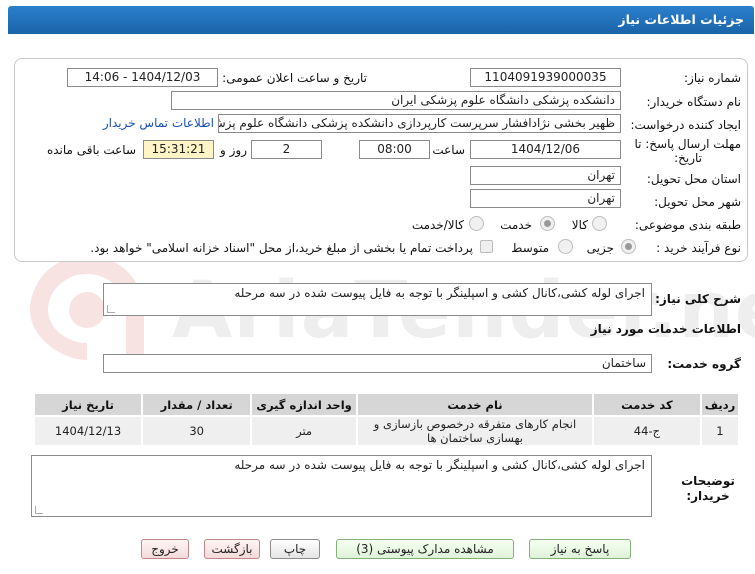 The image size is (755, 574). Describe the element at coordinates (698, 248) in the screenshot. I see `process-type-label: نوع فرآیند خرید :` at that location.